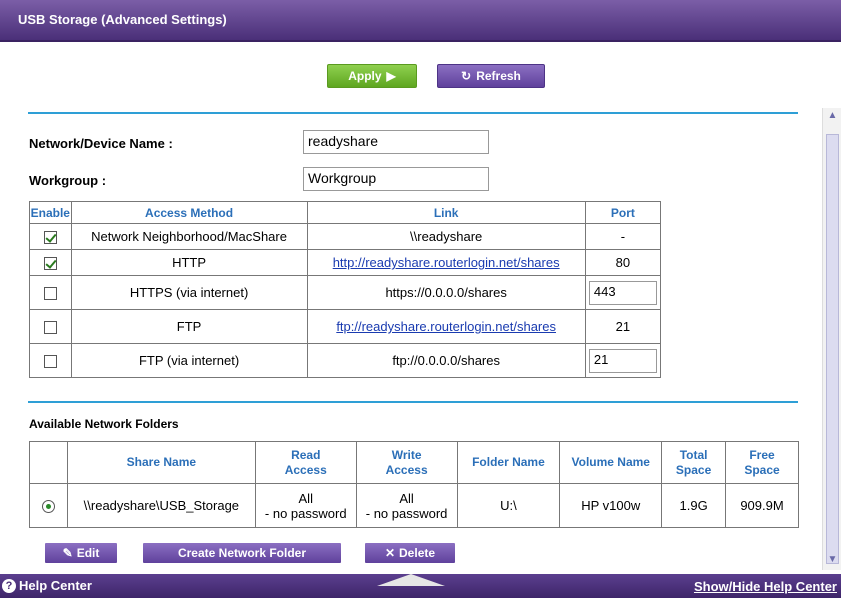  What do you see at coordinates (396, 179) in the screenshot?
I see `workgroup-field: Workgroup` at bounding box center [396, 179].